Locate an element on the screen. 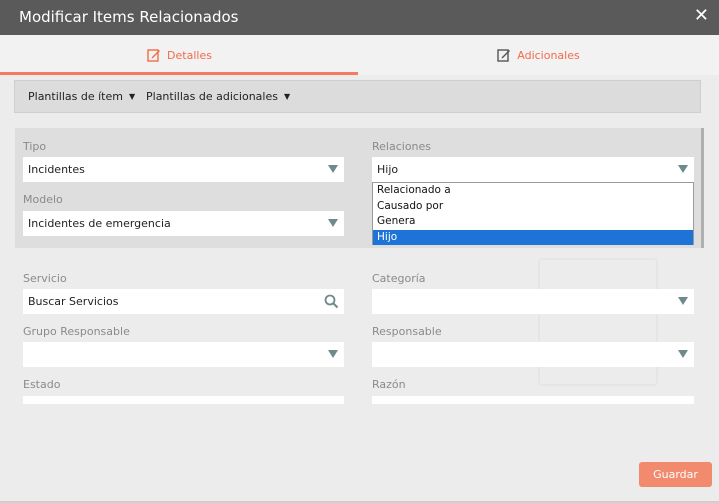  servicio-search-input: Buscar Servicios is located at coordinates (183, 301).